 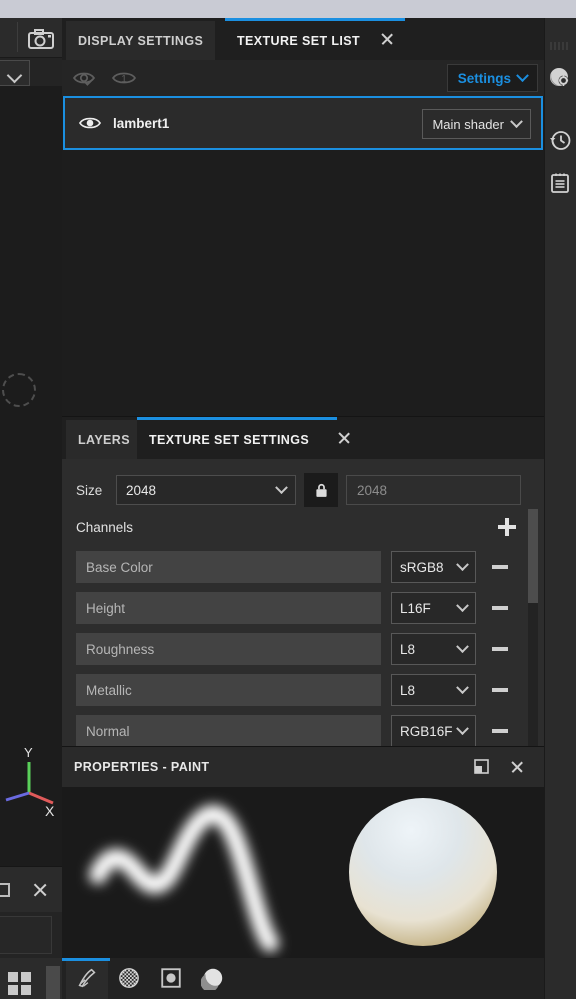 I want to click on viewport-toolbar, so click(x=31, y=38).